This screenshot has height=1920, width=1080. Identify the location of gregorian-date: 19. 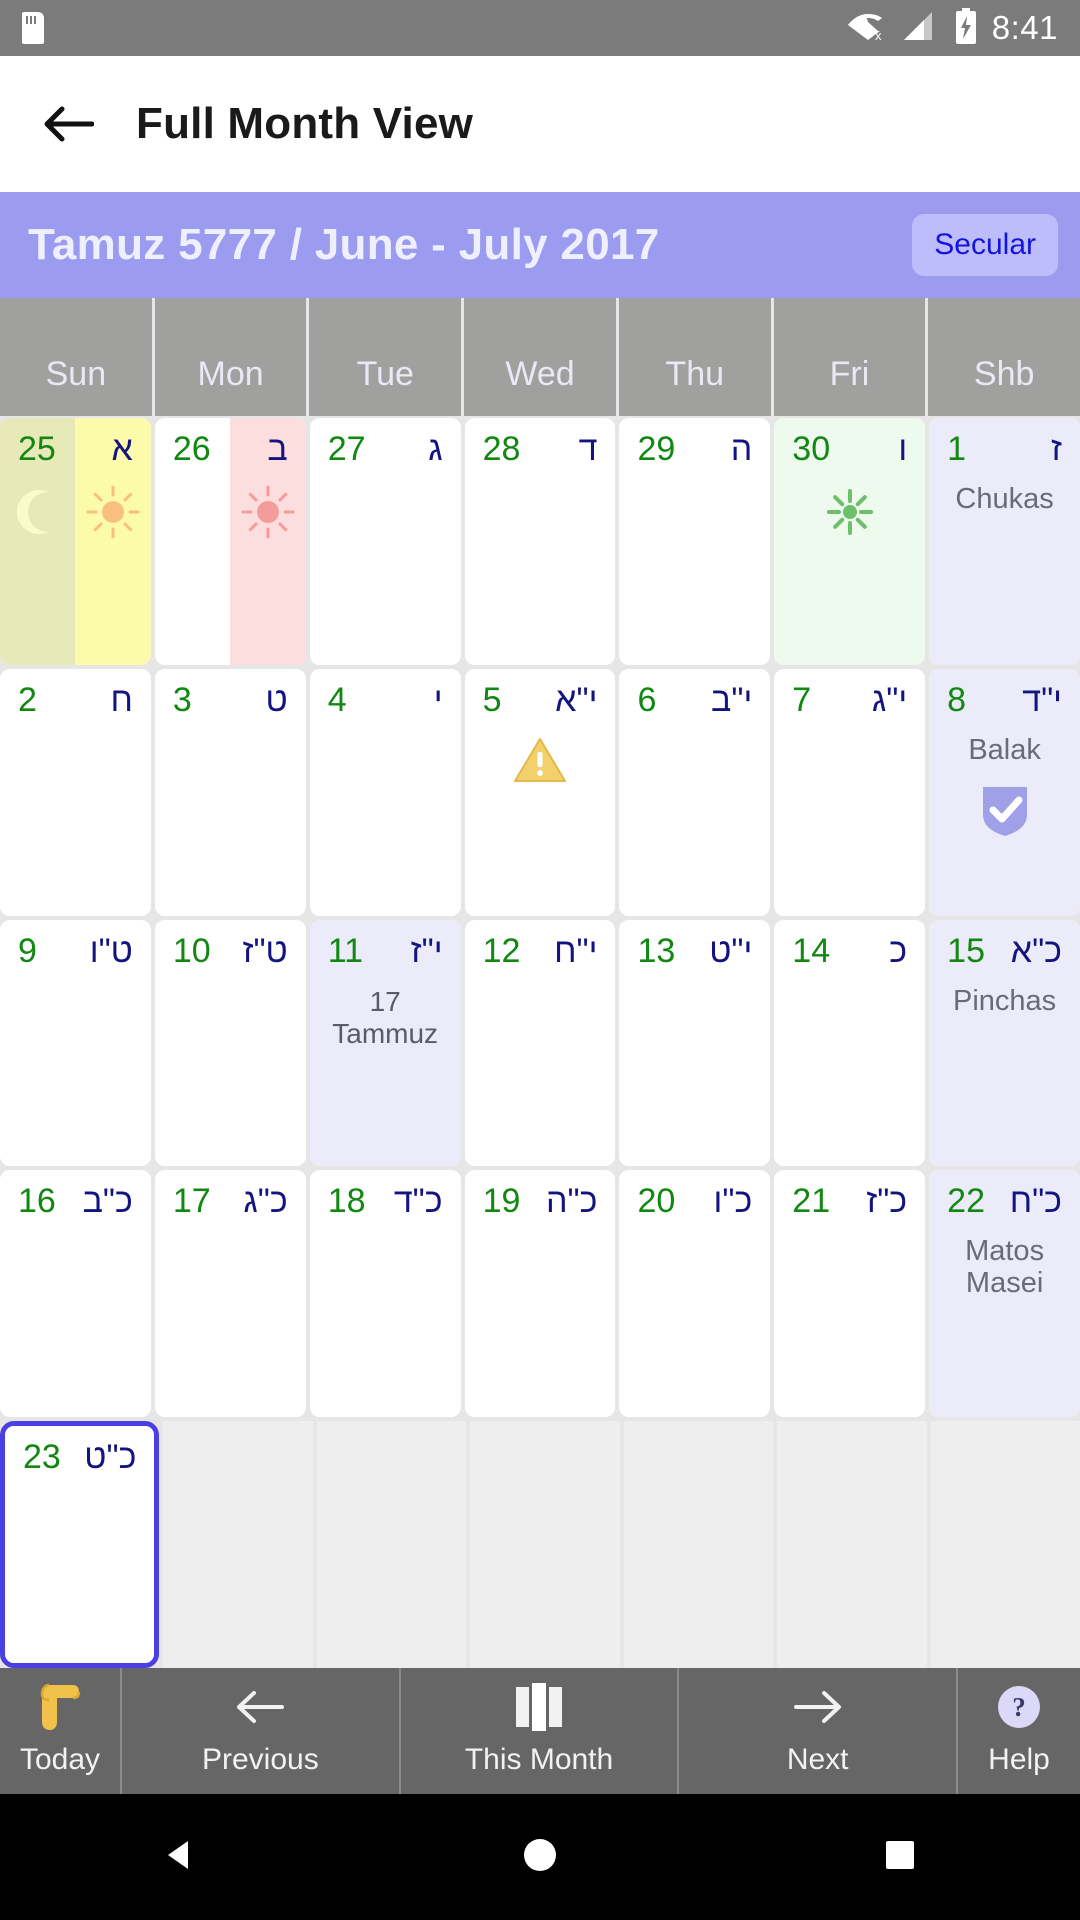
(501, 1201).